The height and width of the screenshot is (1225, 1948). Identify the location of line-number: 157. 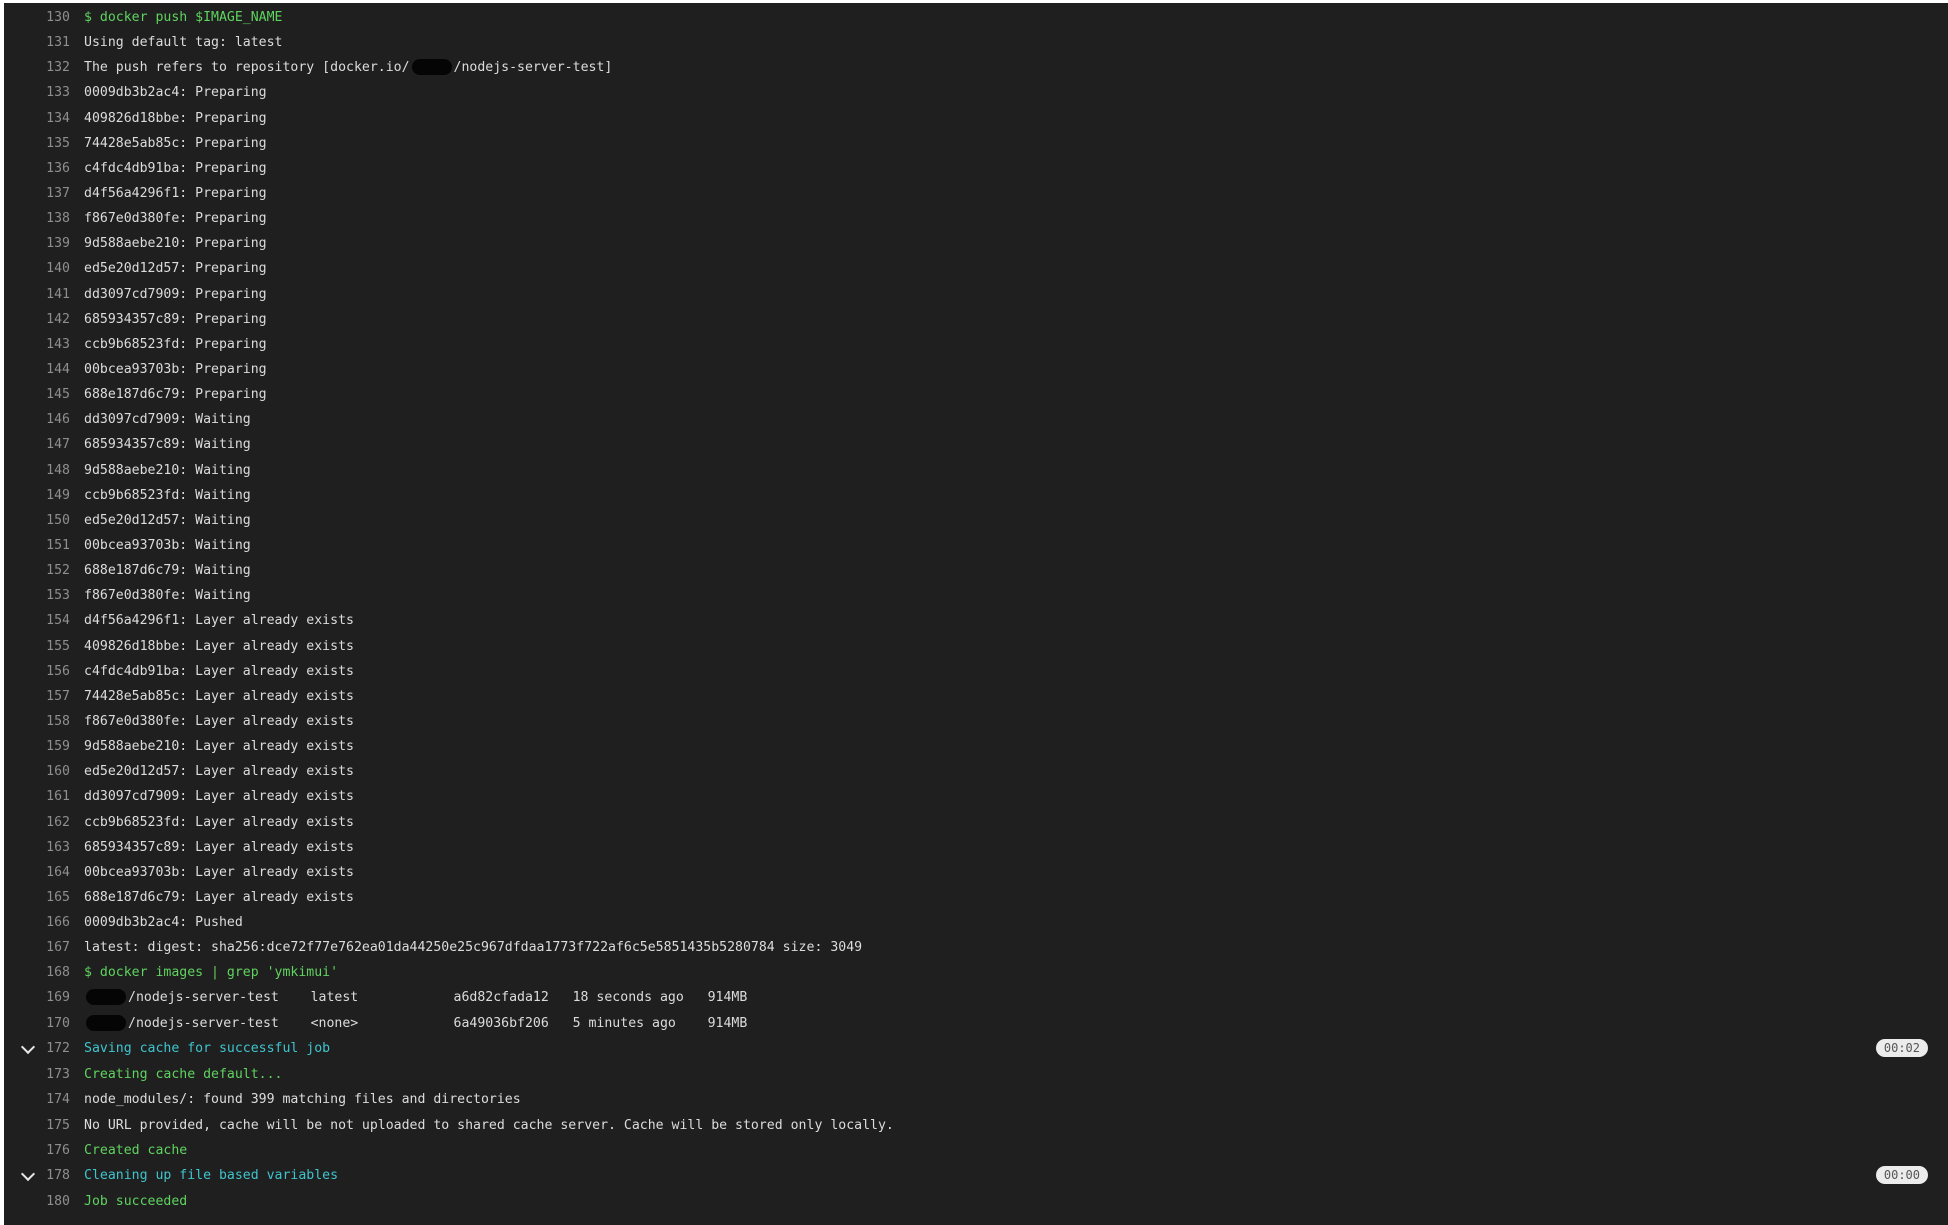
(37, 696).